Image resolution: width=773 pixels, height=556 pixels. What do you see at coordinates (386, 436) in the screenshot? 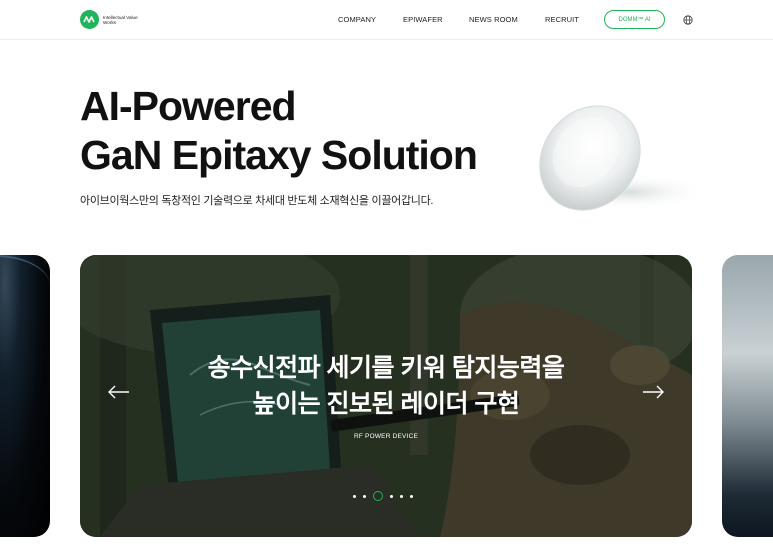
I see `slide-category: RF POWER DEVICE` at bounding box center [386, 436].